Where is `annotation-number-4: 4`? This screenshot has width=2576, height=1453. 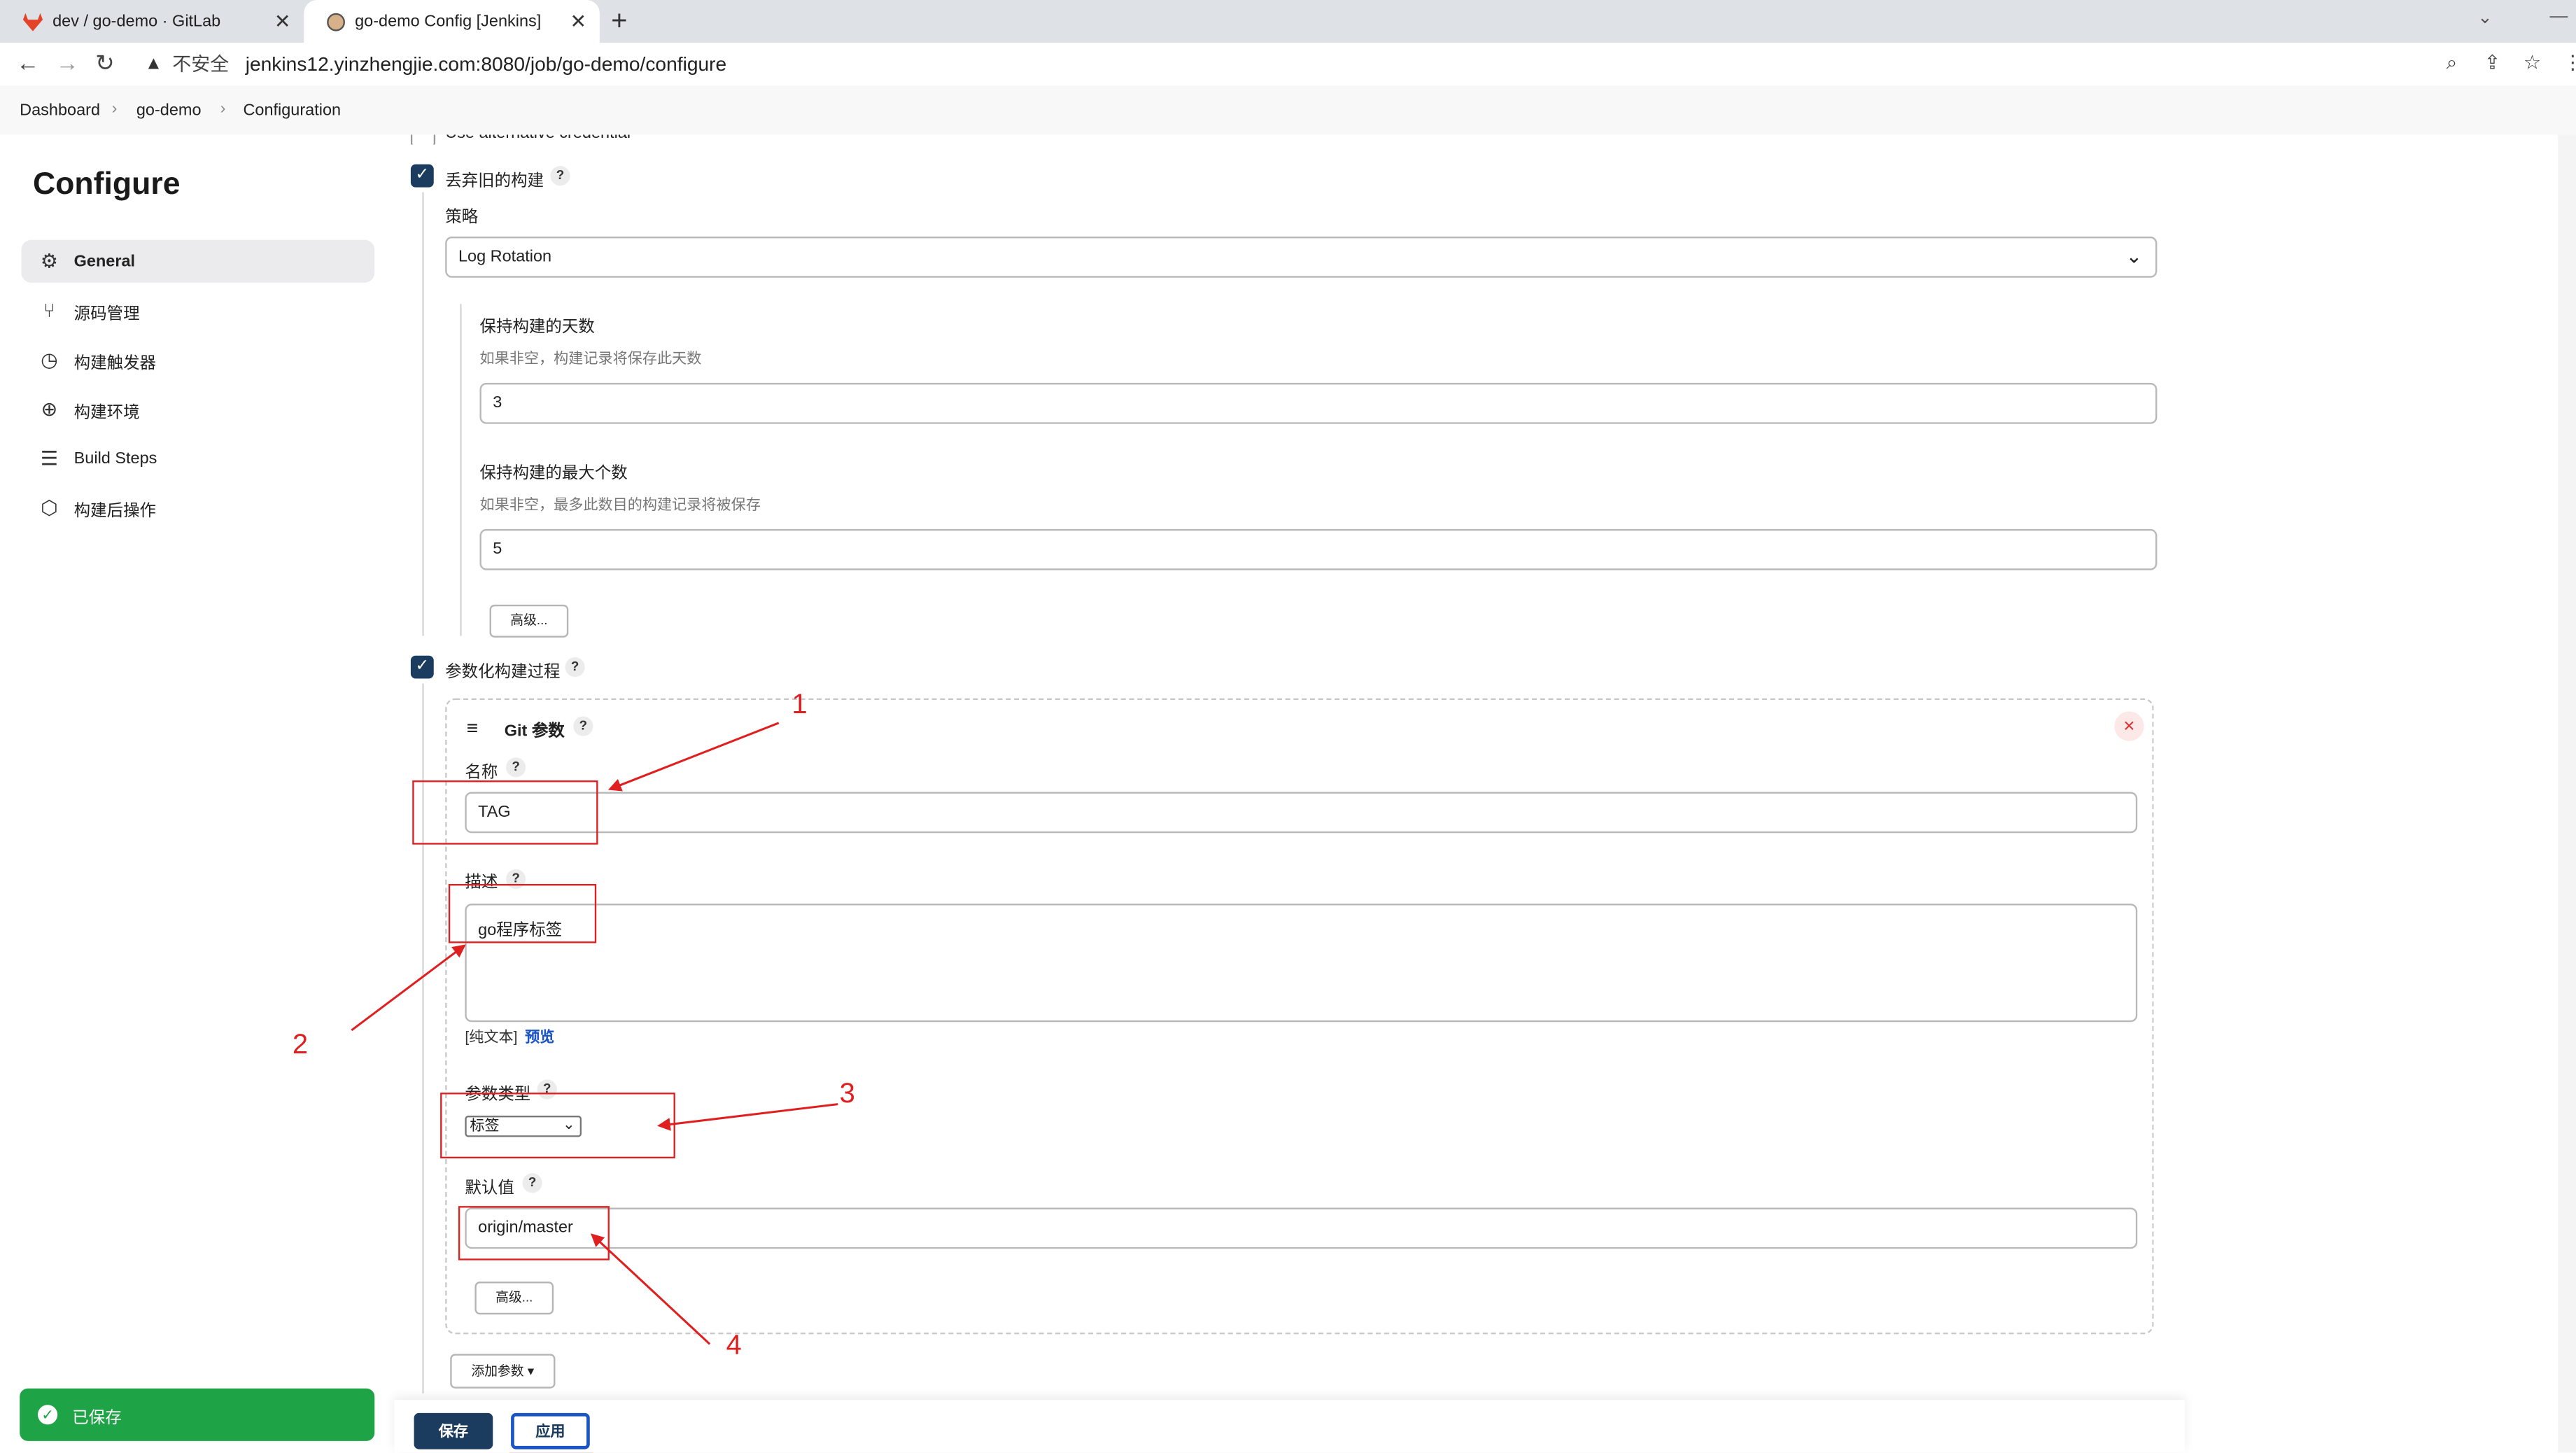 annotation-number-4: 4 is located at coordinates (734, 1345).